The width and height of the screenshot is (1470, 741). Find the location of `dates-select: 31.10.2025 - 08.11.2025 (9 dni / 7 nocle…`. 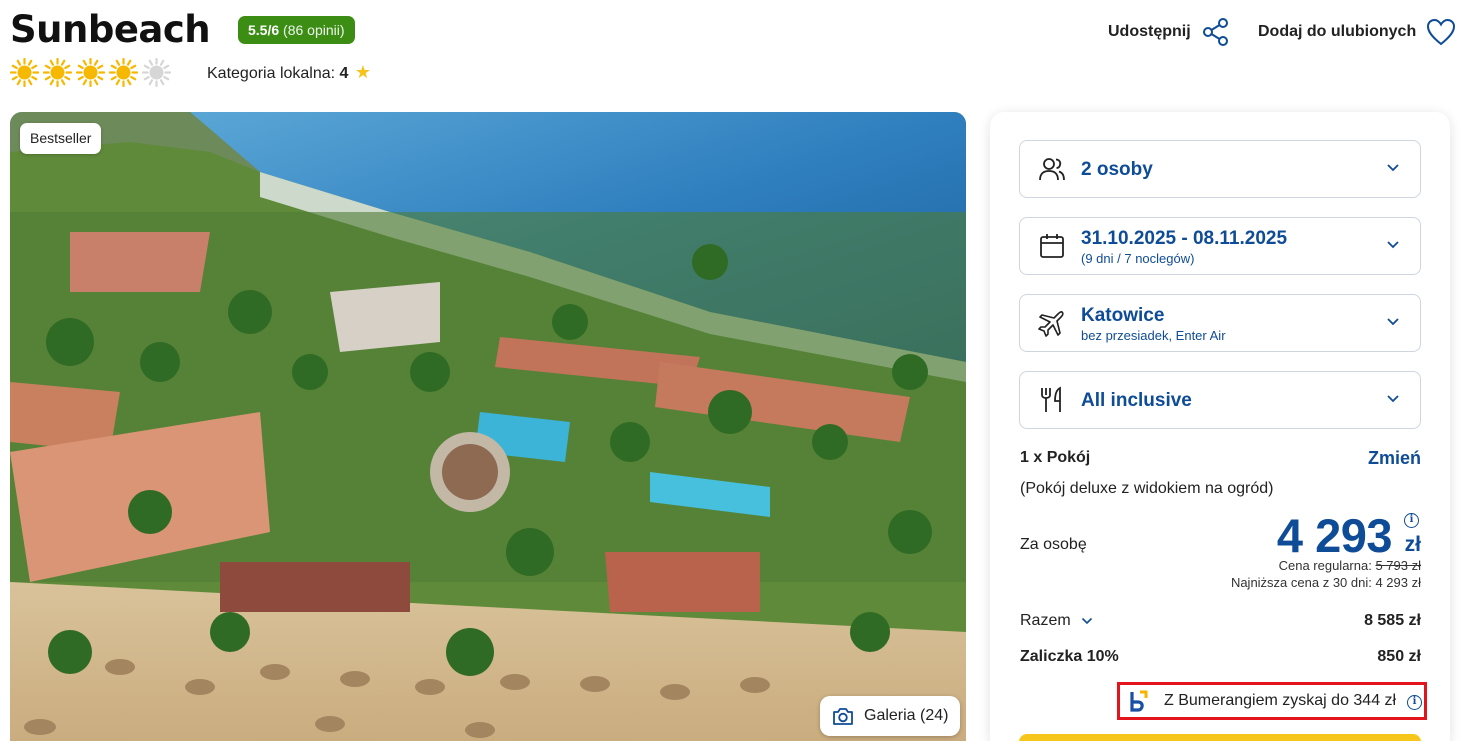

dates-select: 31.10.2025 - 08.11.2025 (9 dni / 7 nocle… is located at coordinates (1220, 246).